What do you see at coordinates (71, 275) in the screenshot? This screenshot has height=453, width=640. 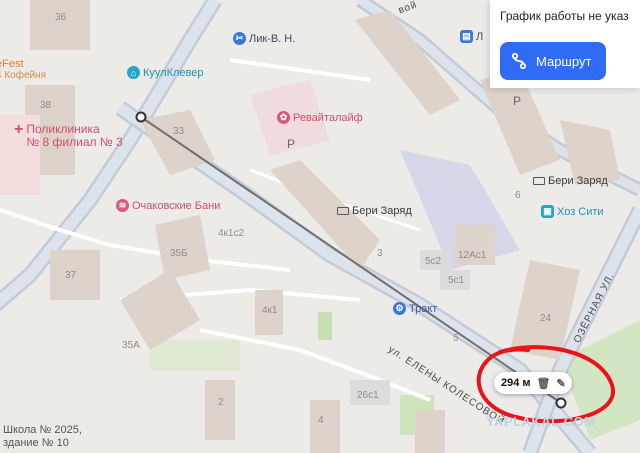 I see `building-number: 37` at bounding box center [71, 275].